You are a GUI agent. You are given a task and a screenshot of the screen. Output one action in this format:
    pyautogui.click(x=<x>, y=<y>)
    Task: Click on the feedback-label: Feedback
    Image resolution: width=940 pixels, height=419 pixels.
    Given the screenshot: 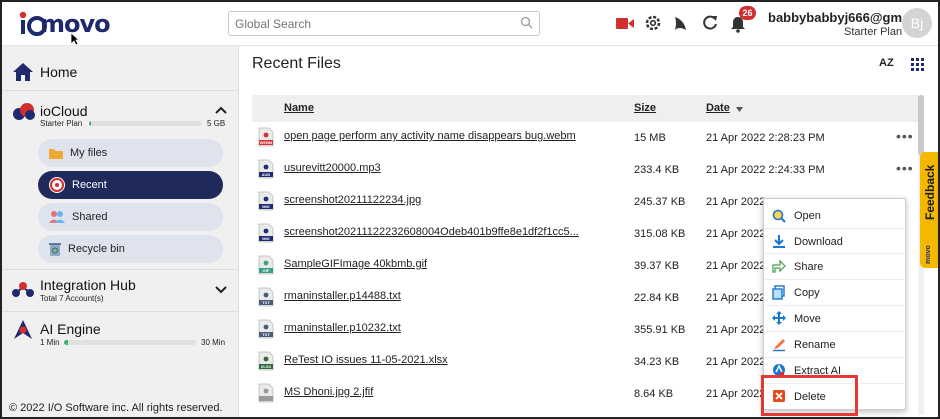 What is the action you would take?
    pyautogui.click(x=930, y=192)
    